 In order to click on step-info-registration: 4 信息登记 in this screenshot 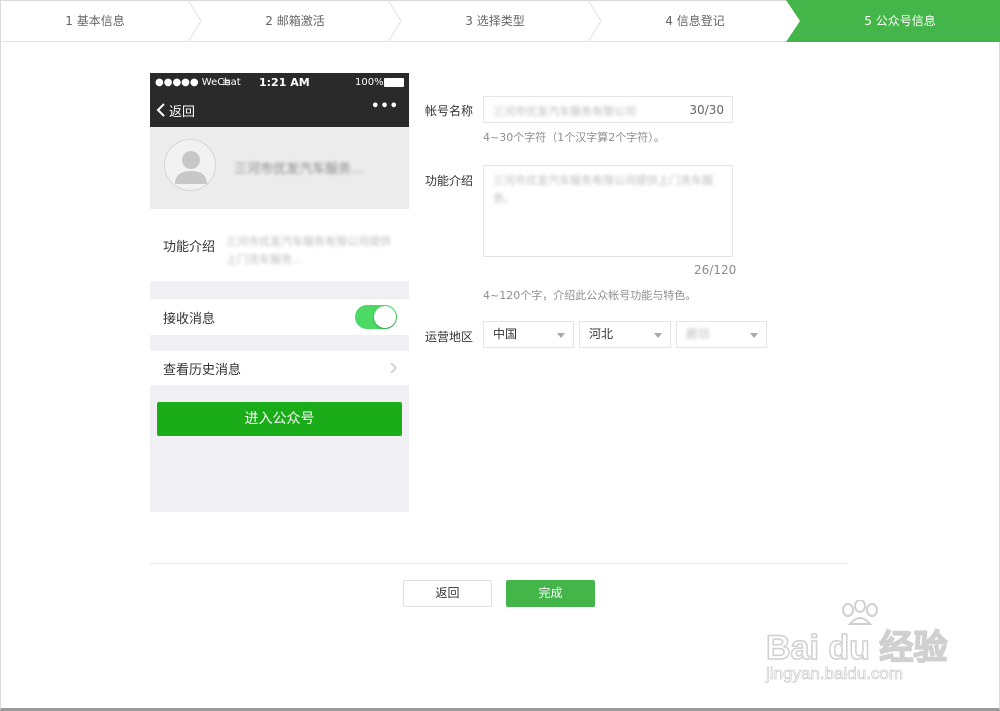, I will do `click(695, 21)`.